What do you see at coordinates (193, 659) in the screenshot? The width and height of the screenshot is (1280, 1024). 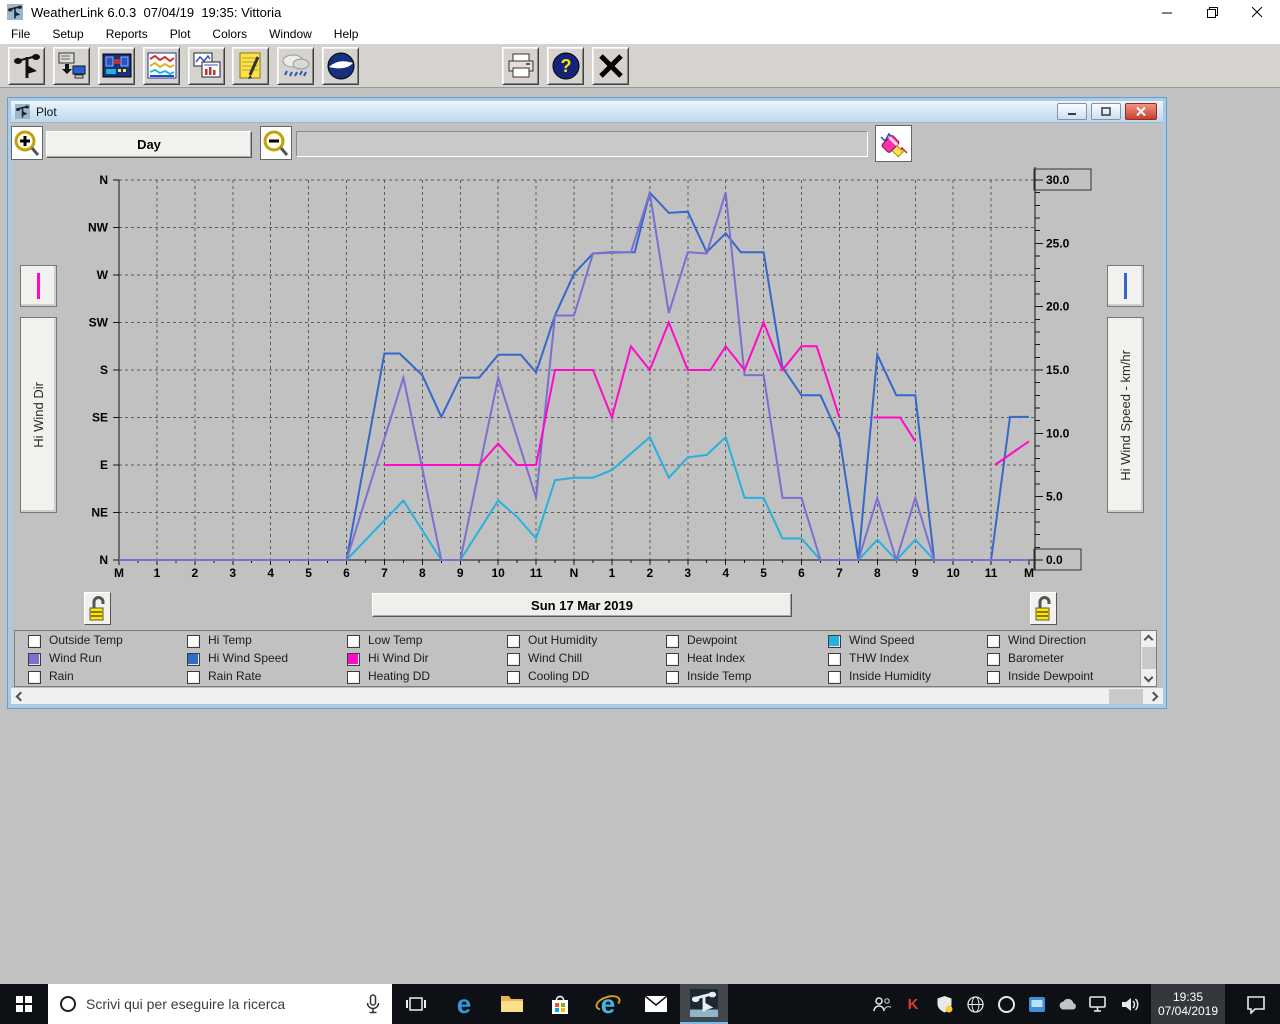 I see `legend-checkbox-hi-wind-speed` at bounding box center [193, 659].